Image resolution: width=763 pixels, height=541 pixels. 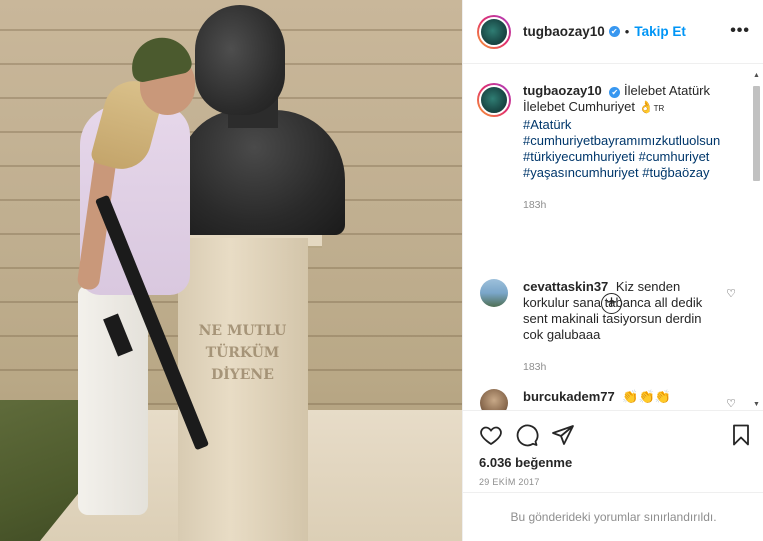 I want to click on comment-time: 183h, so click(x=612, y=367).